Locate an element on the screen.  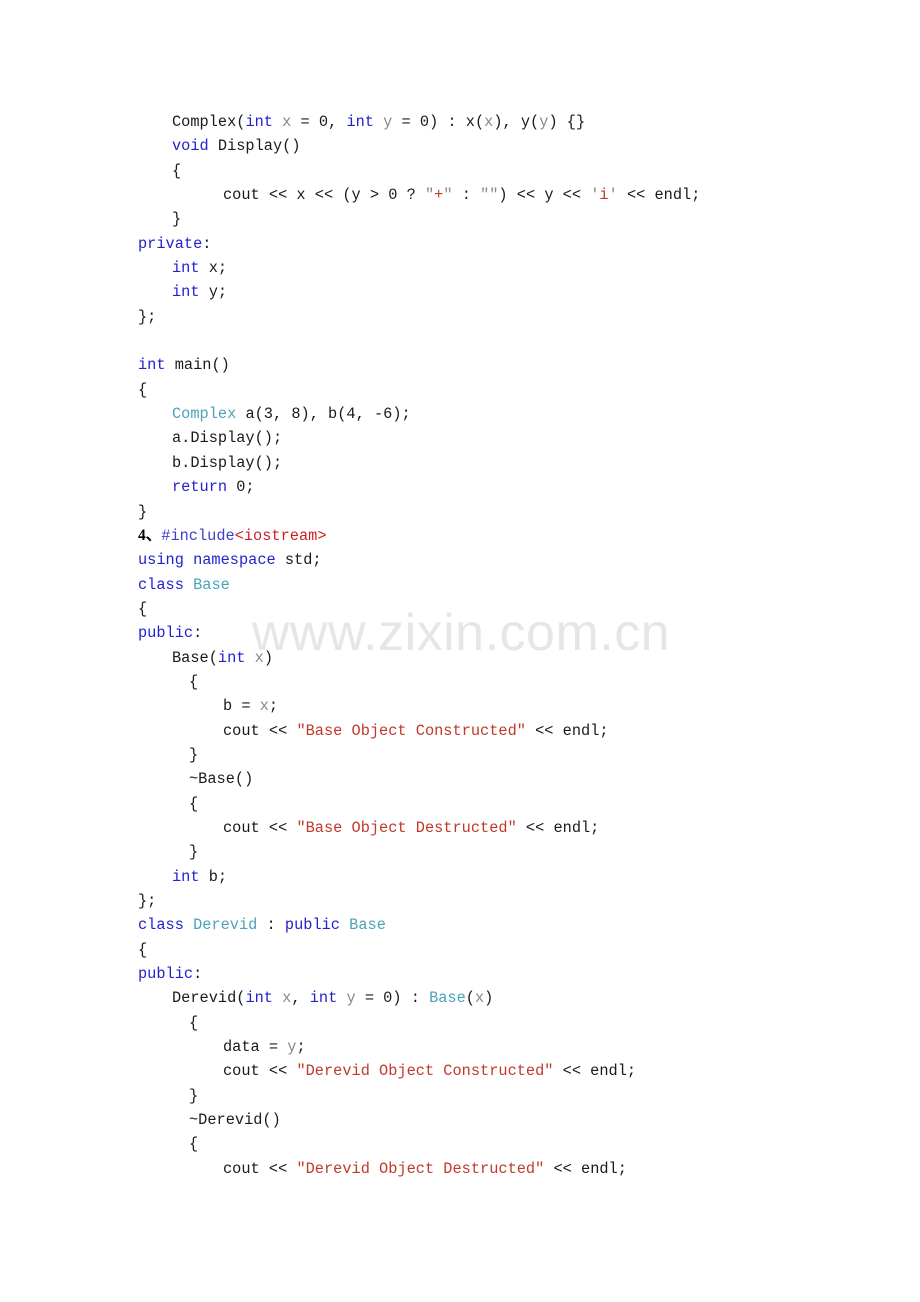
code-token: Derevid( is located at coordinates (209, 998).